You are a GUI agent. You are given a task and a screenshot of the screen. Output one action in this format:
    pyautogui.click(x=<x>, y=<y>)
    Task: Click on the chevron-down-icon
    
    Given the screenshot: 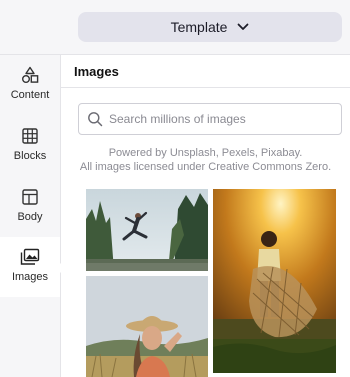 What is the action you would take?
    pyautogui.click(x=243, y=26)
    